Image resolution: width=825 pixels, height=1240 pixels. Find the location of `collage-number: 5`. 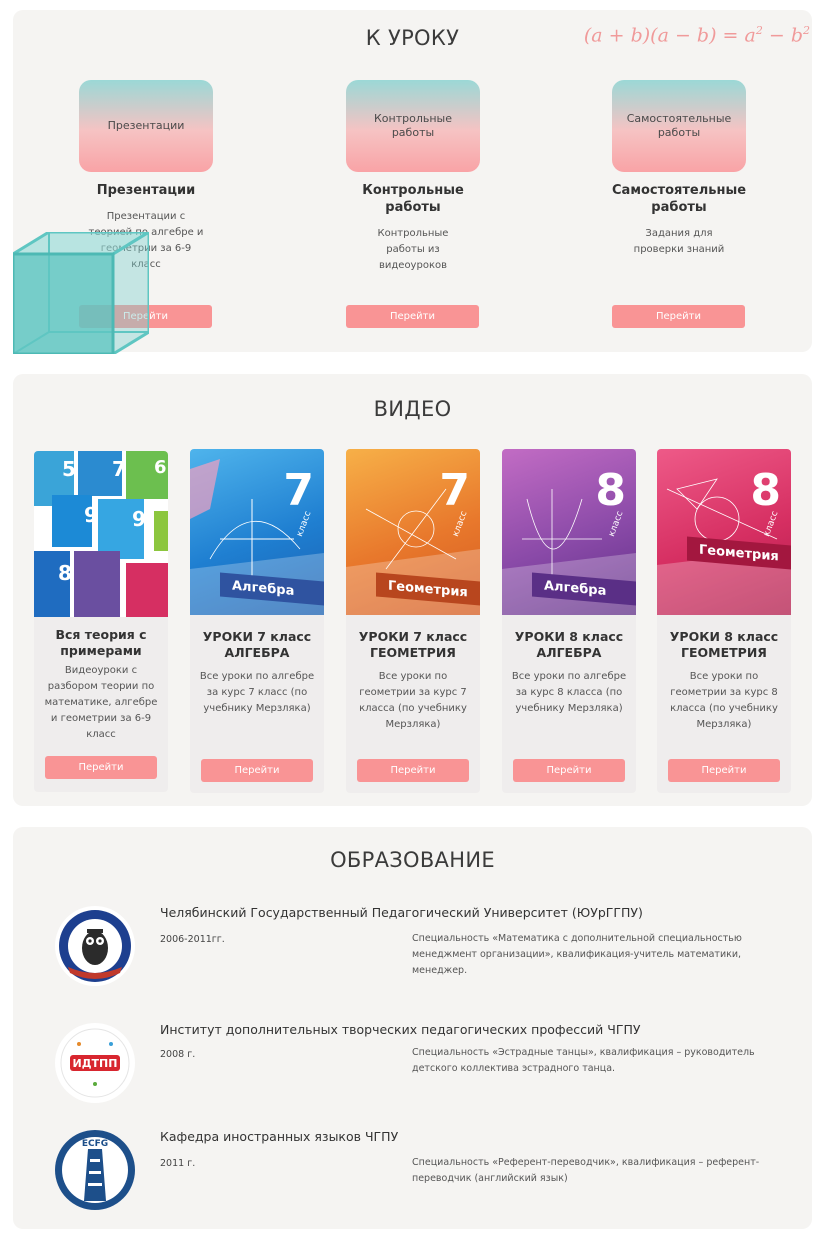

collage-number: 5 is located at coordinates (69, 469).